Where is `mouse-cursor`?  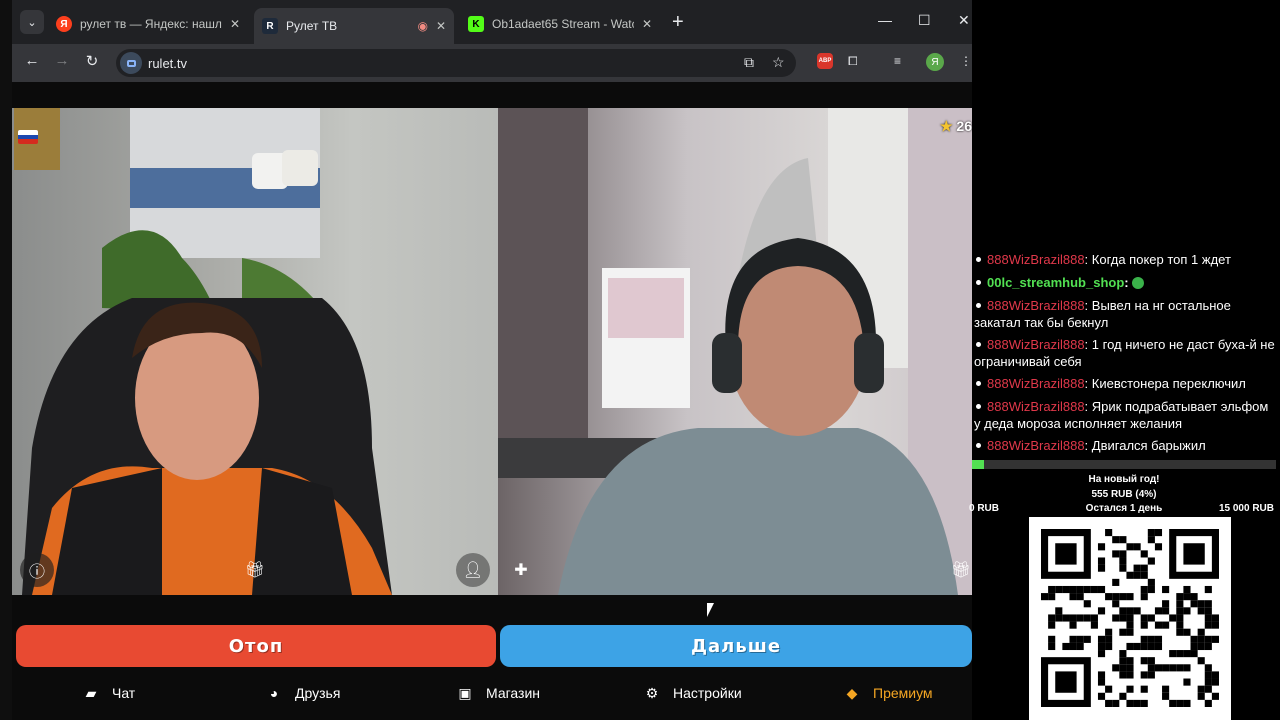 mouse-cursor is located at coordinates (710, 610).